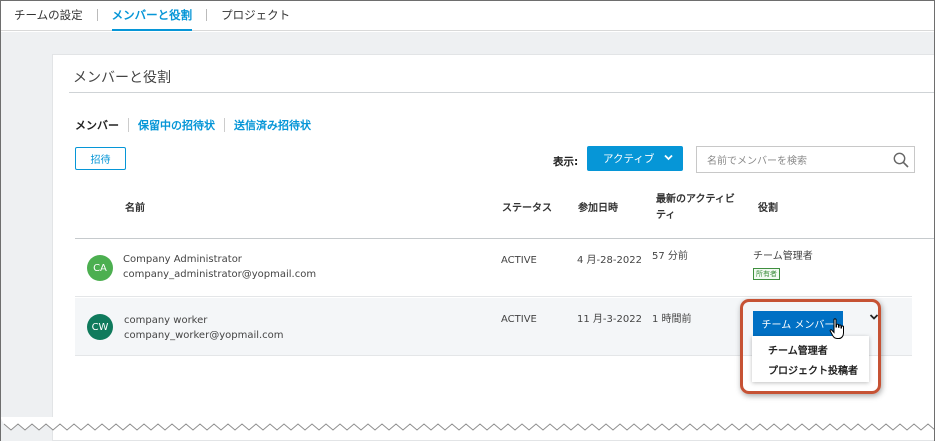 The height and width of the screenshot is (441, 935). What do you see at coordinates (135, 209) in the screenshot?
I see `header-name: 名前` at bounding box center [135, 209].